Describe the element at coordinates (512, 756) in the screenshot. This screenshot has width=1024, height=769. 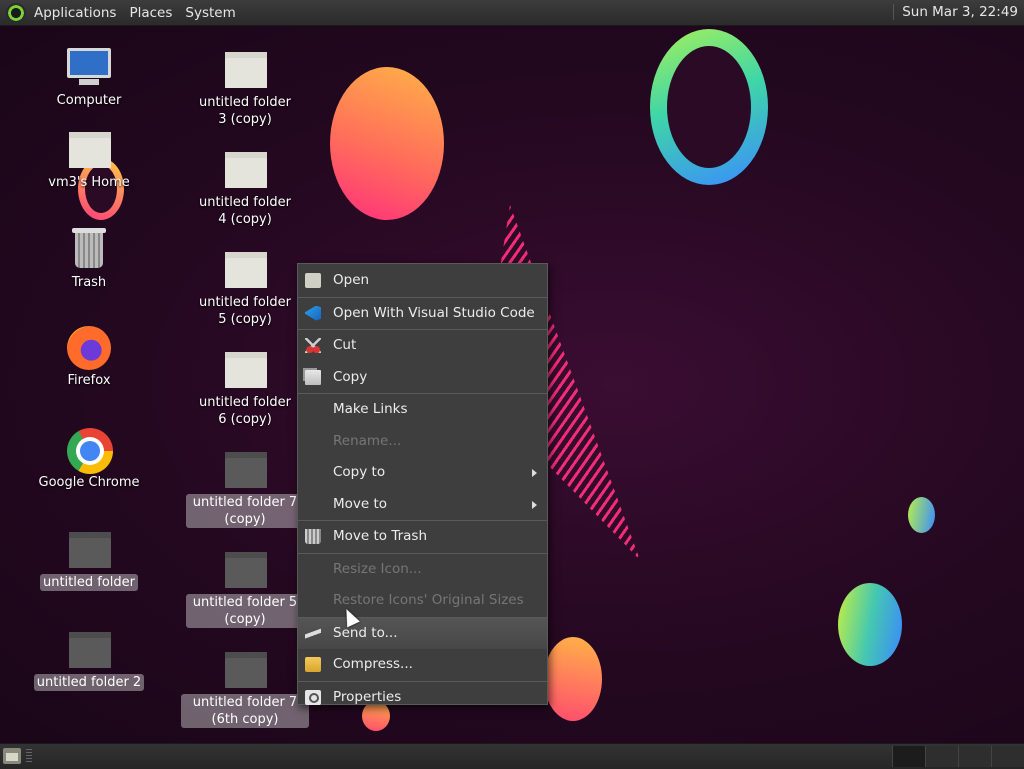
I see `bottom-panel` at that location.